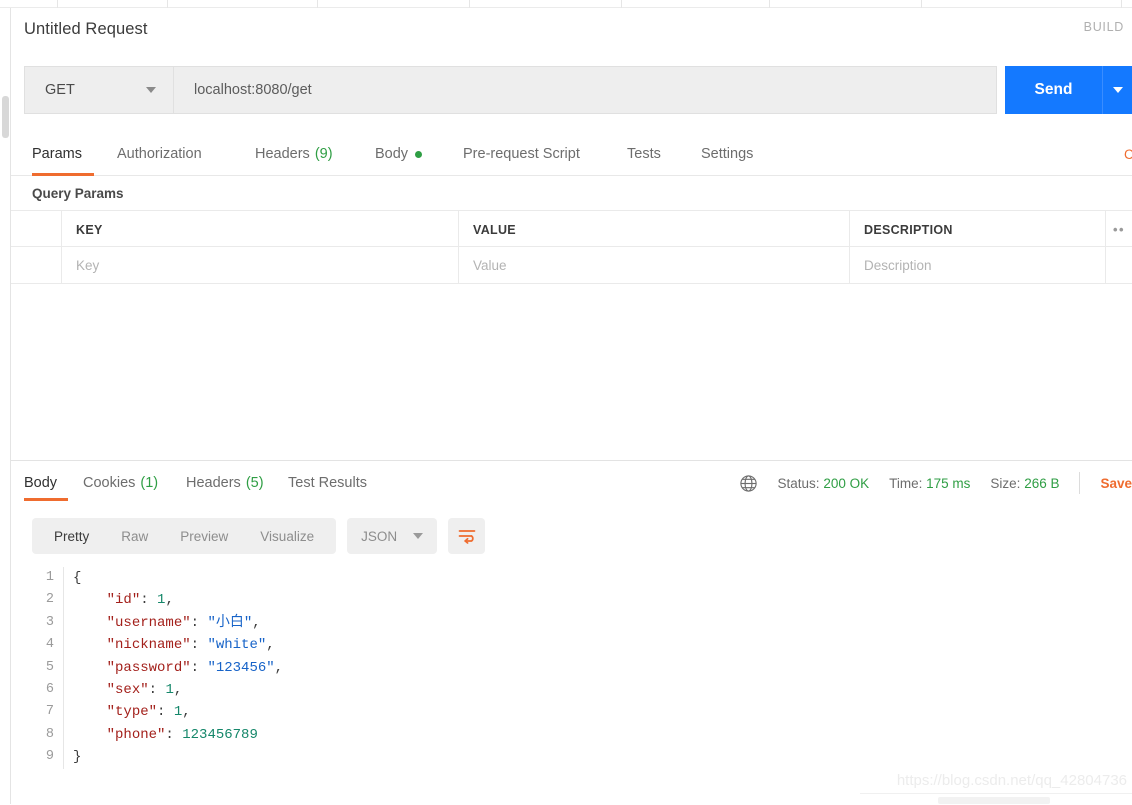 This screenshot has height=805, width=1132. What do you see at coordinates (49, 757) in the screenshot?
I see `line-number: 9` at bounding box center [49, 757].